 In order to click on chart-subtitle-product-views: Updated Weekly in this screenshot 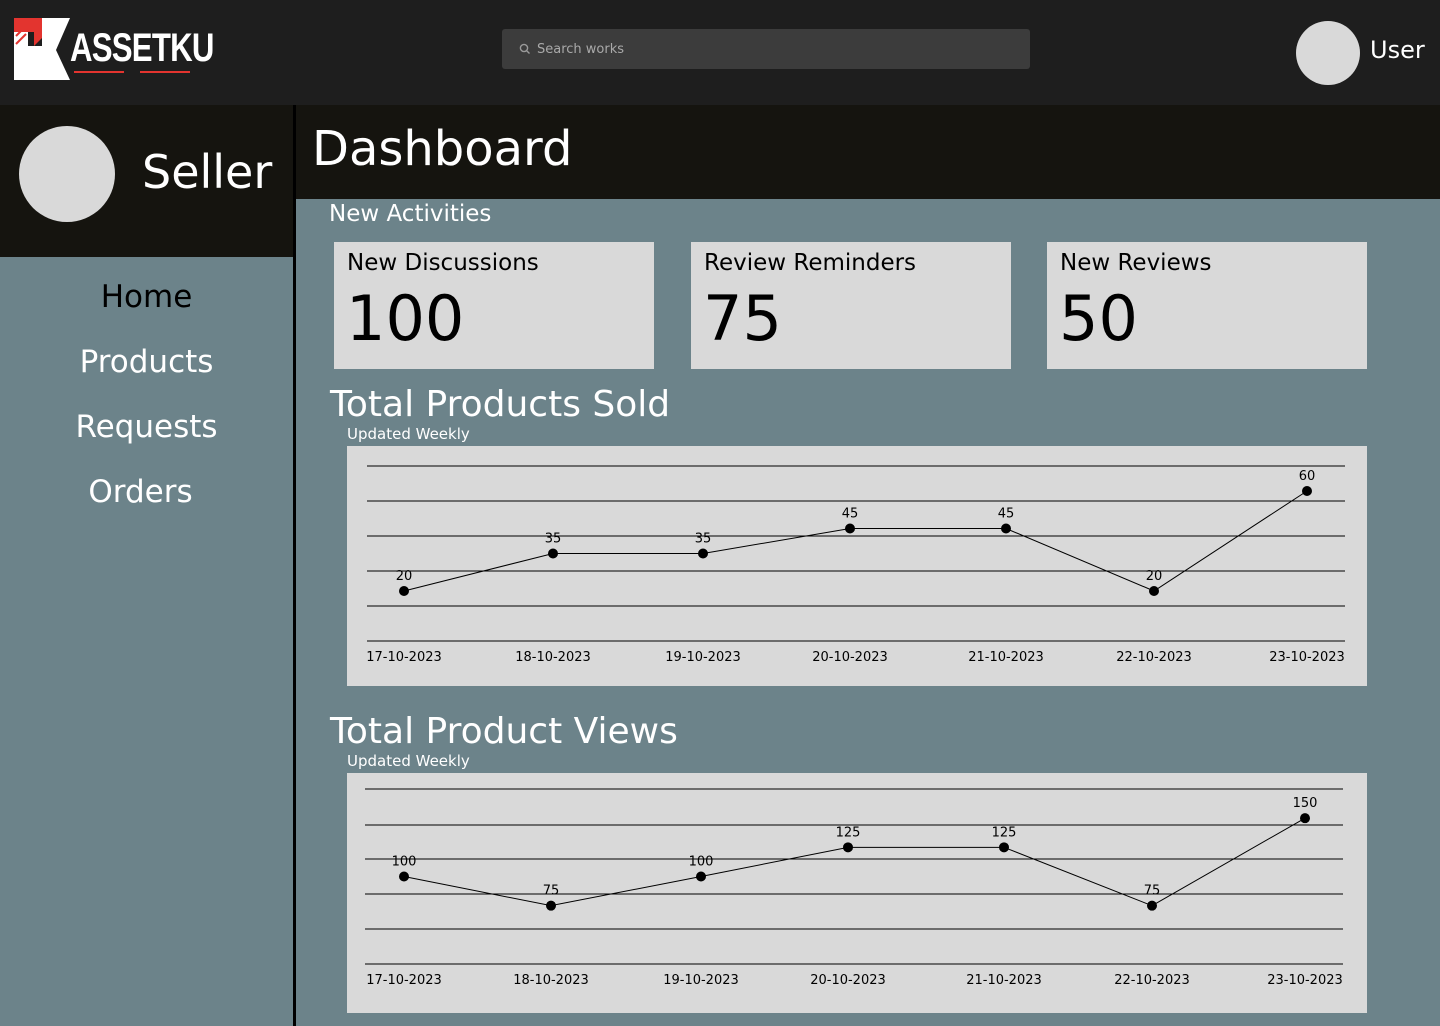, I will do `click(408, 761)`.